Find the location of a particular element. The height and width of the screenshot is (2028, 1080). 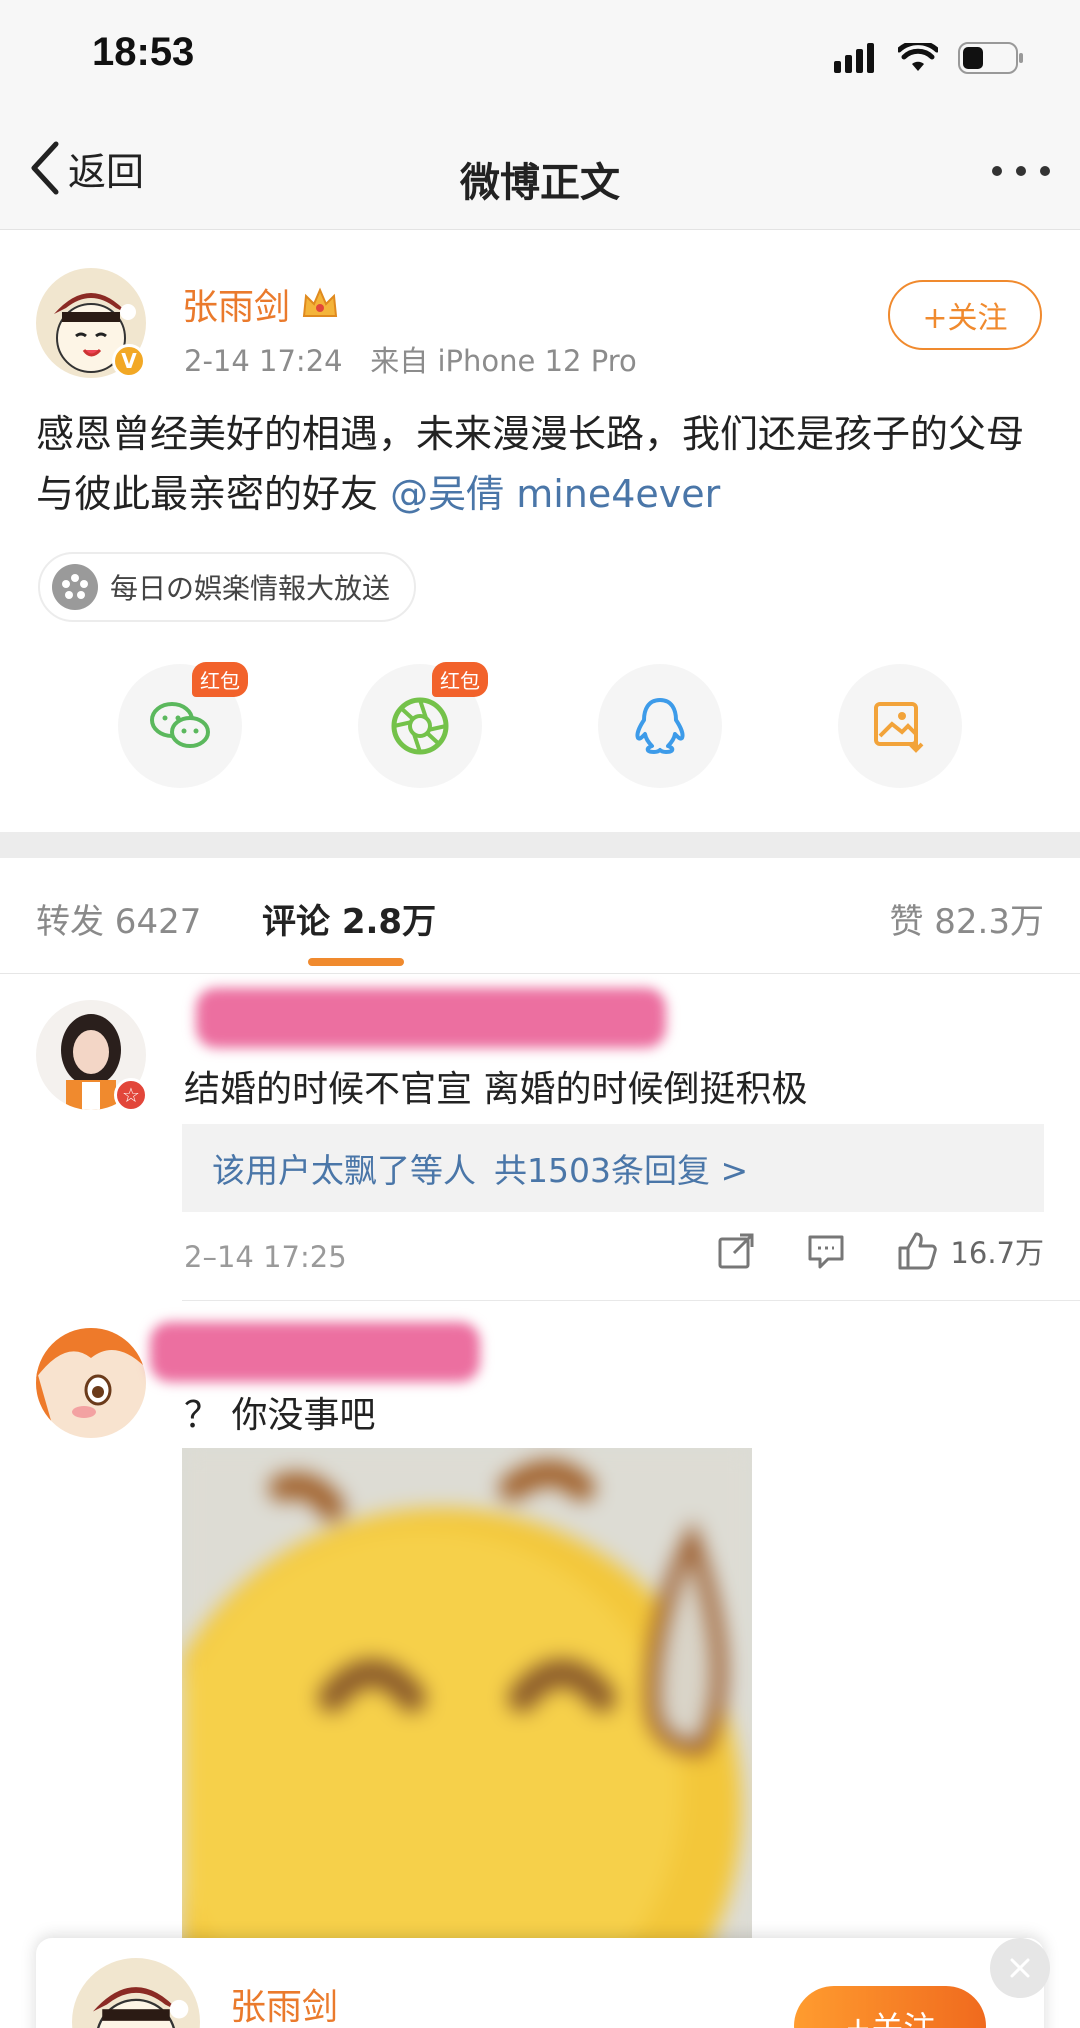

status-time: 18:53 is located at coordinates (143, 52).